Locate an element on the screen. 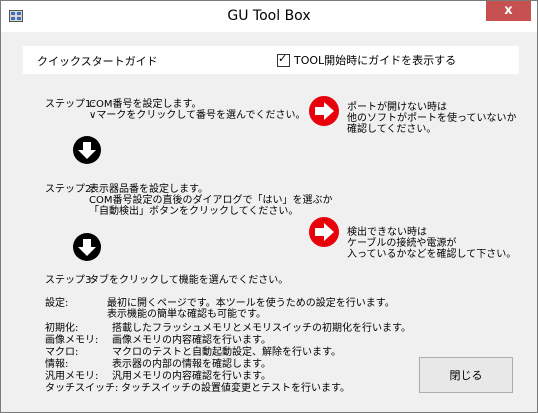  window-title: GU Tool Box is located at coordinates (269, 16).